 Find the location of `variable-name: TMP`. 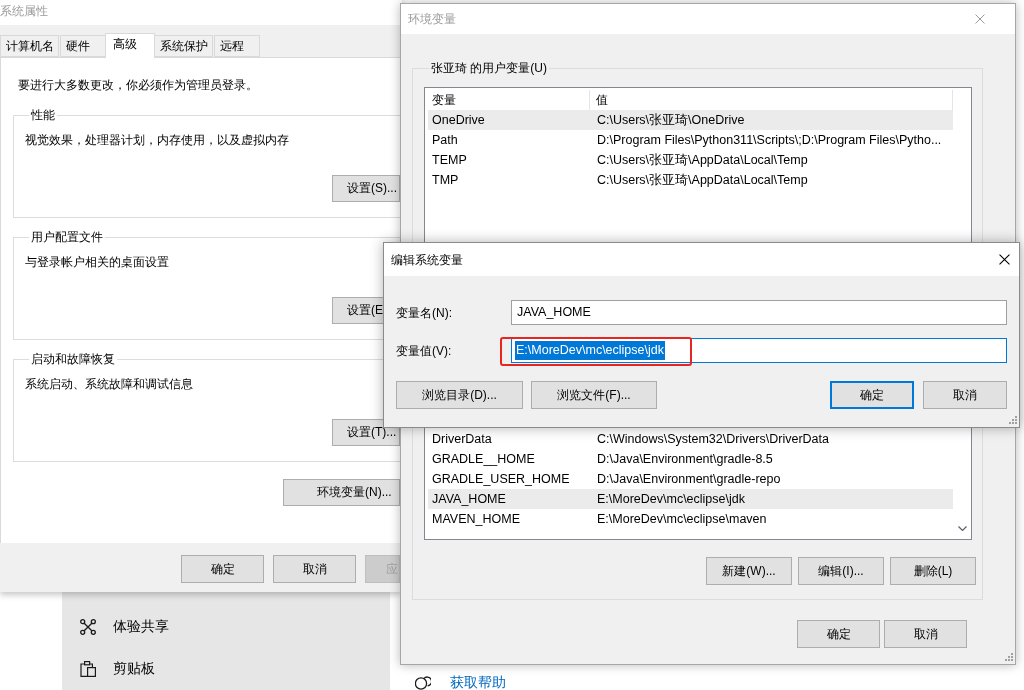

variable-name: TMP is located at coordinates (445, 180).